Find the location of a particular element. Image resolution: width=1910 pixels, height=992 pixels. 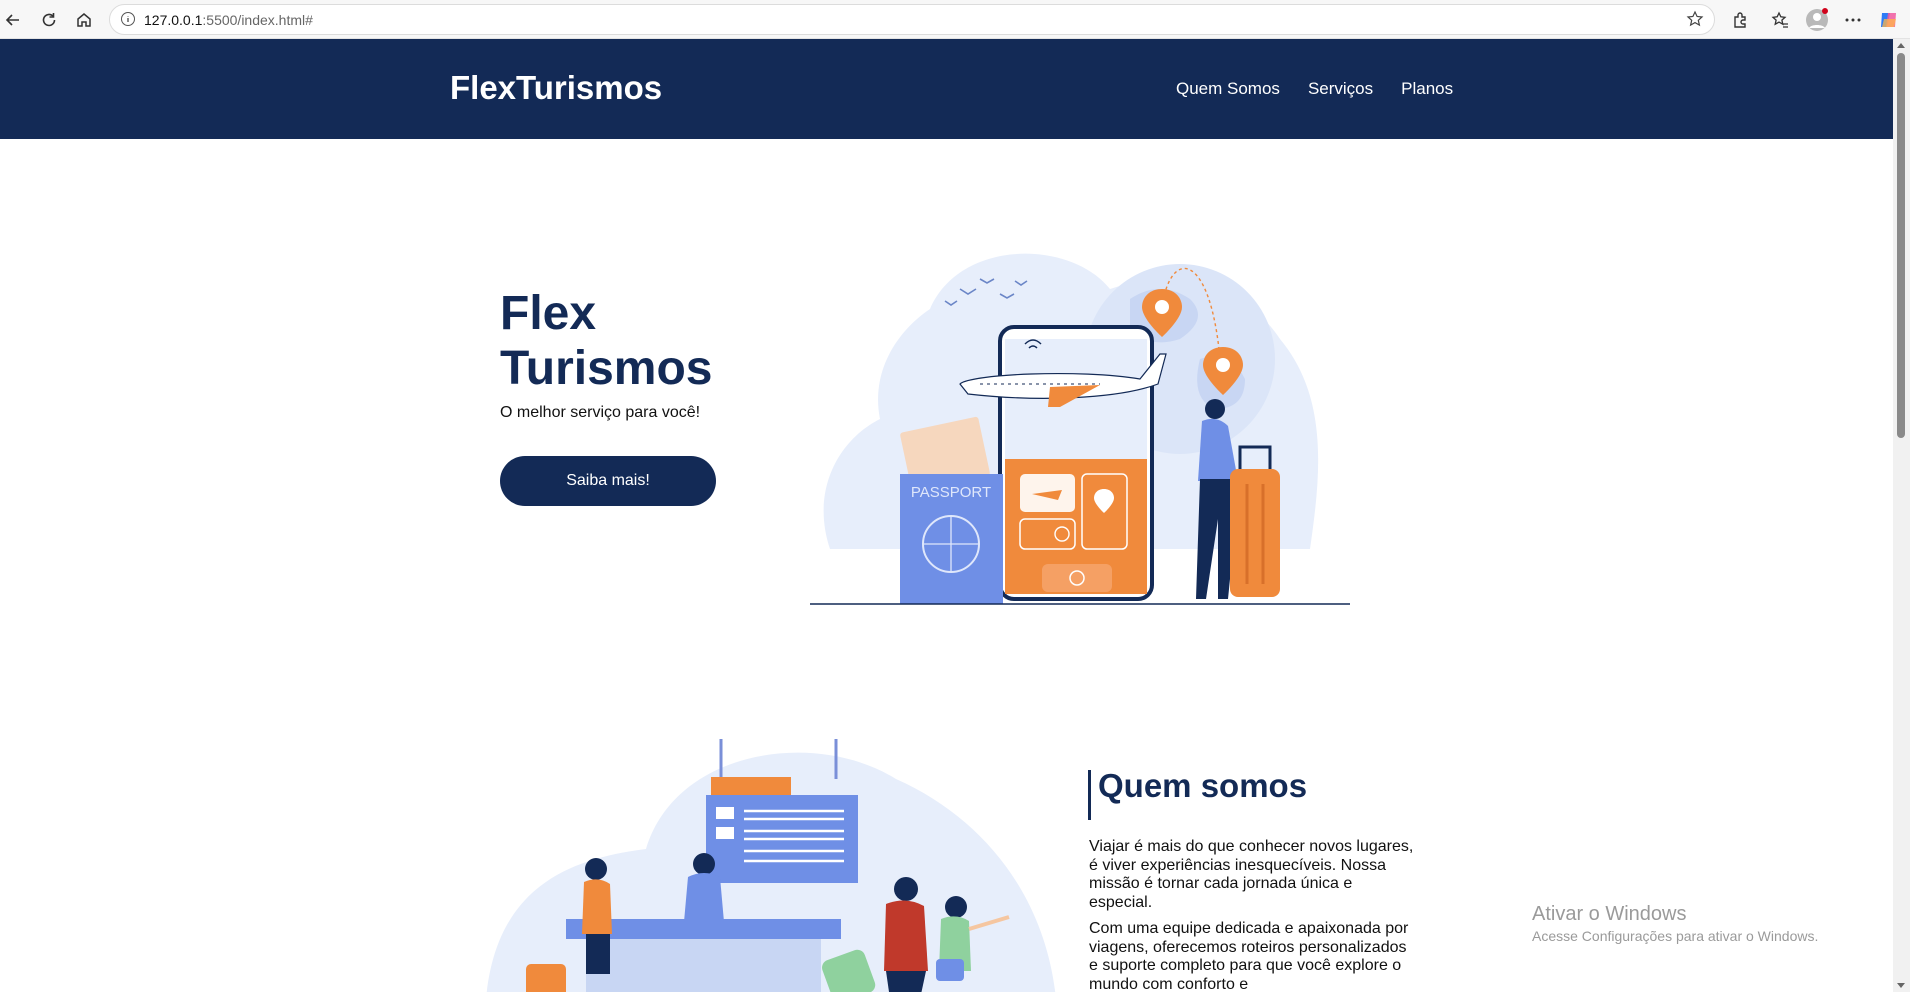

counter-front is located at coordinates (703, 965).